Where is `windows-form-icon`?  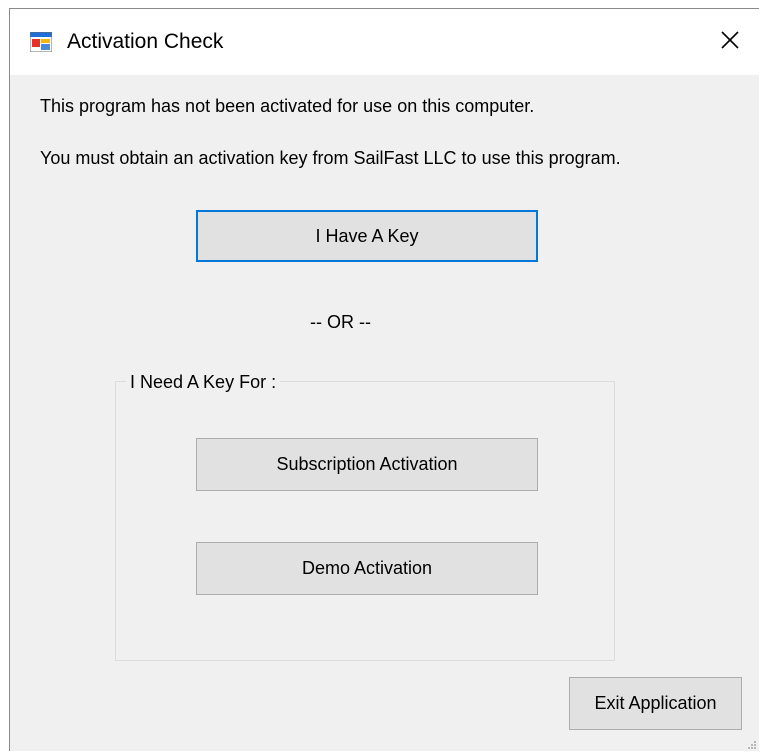 windows-form-icon is located at coordinates (41, 42).